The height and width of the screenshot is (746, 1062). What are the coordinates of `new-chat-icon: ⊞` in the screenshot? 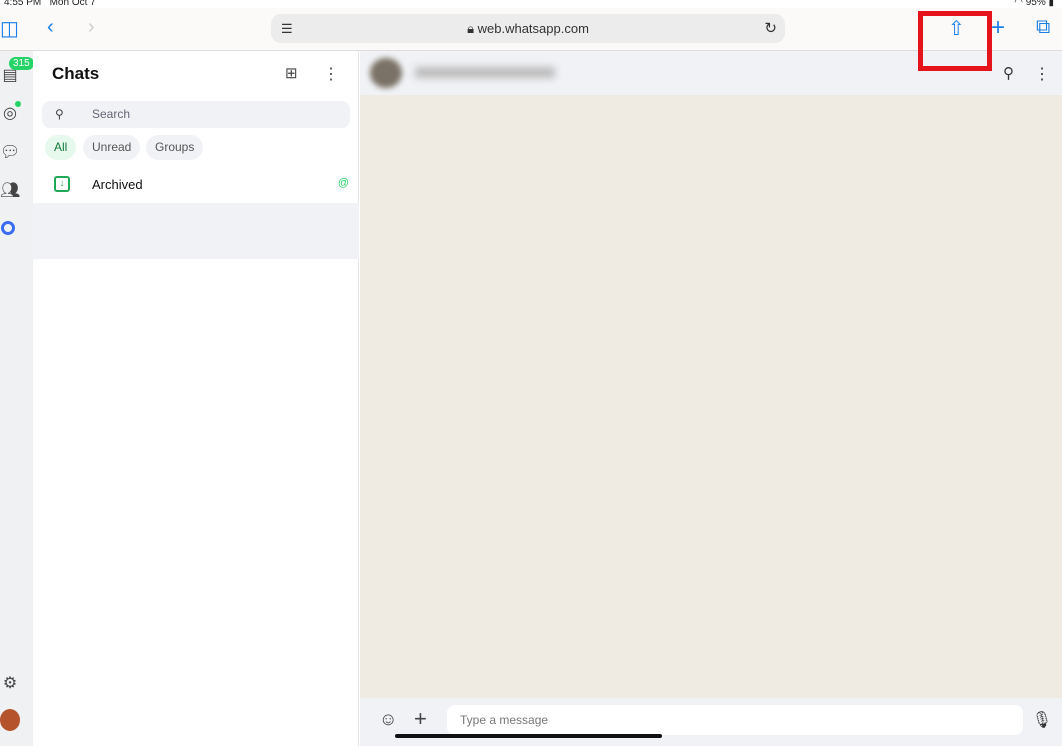 It's located at (291, 73).